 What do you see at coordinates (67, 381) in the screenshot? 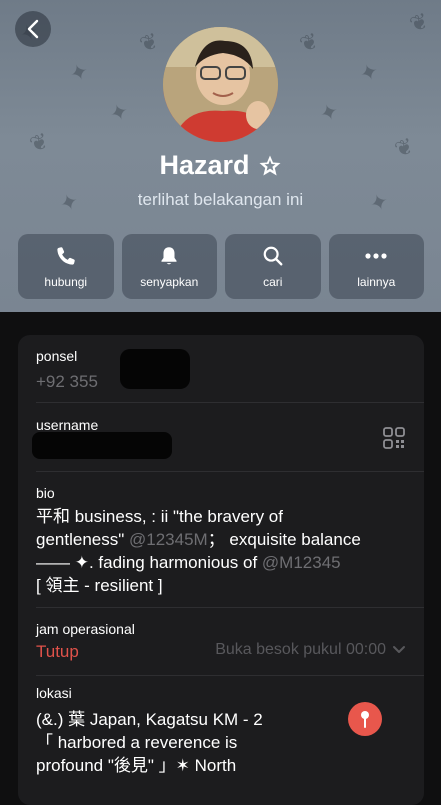
I see `phone-value: +92 355` at bounding box center [67, 381].